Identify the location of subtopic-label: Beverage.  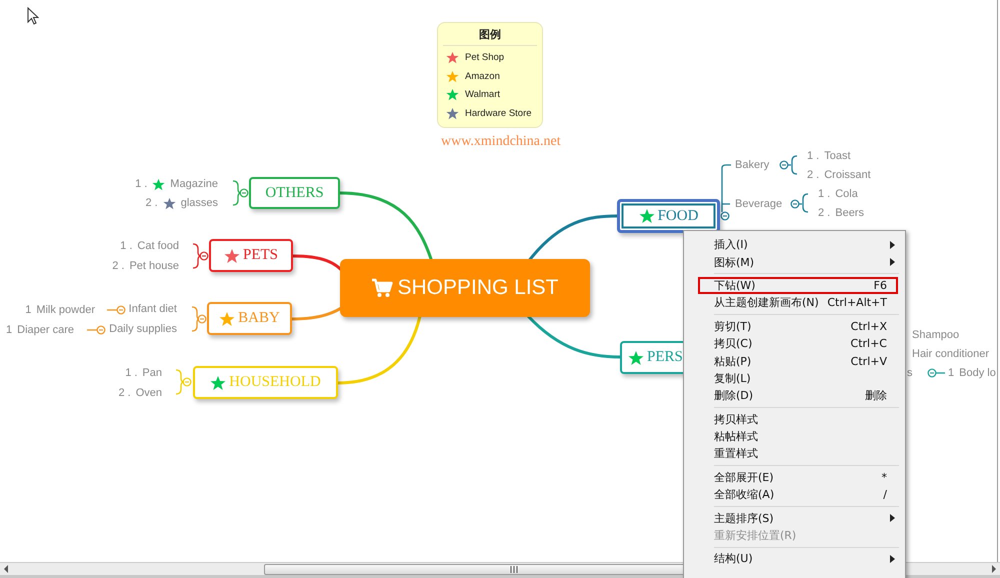
(758, 204).